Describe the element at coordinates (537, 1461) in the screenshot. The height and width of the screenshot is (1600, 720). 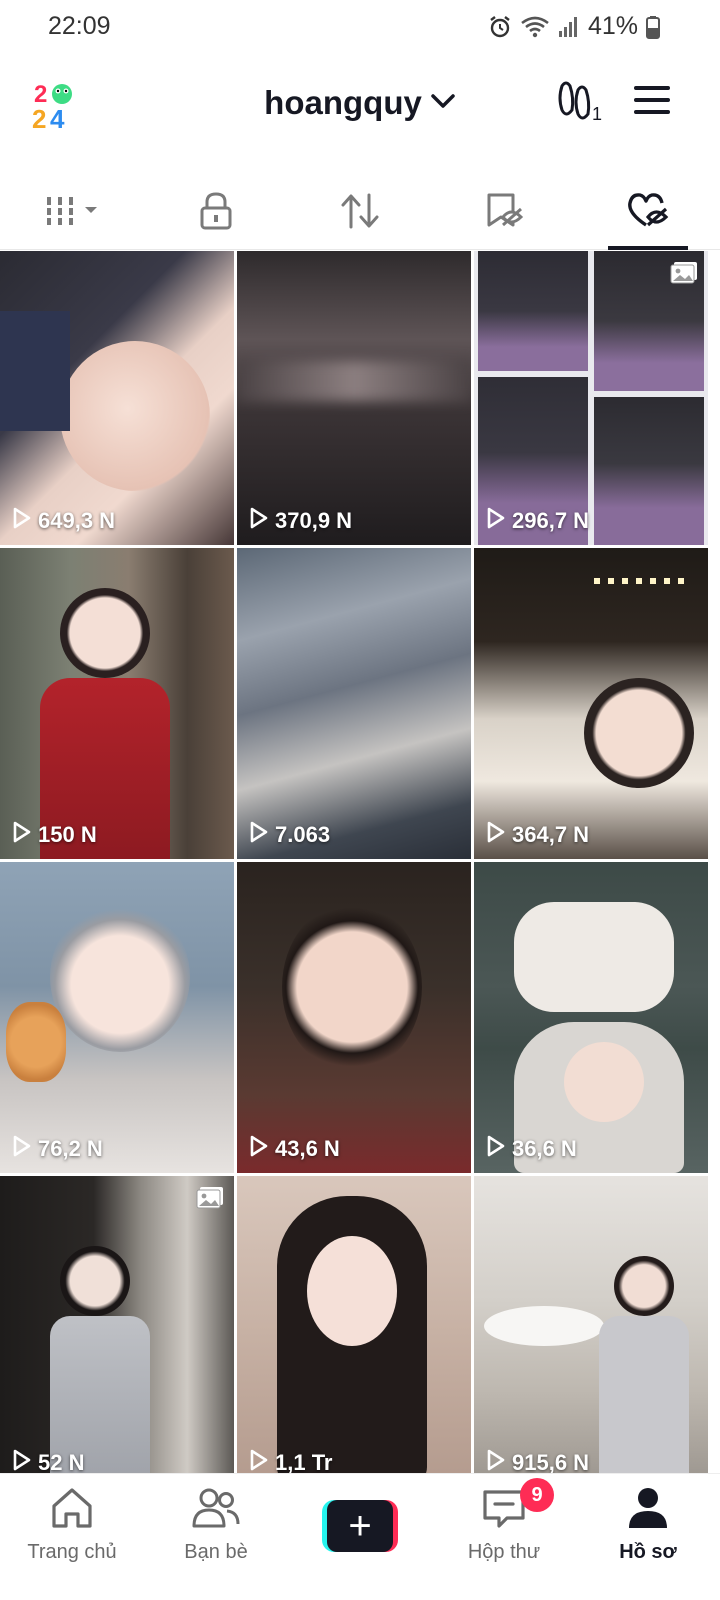
I see `view-count: 915,6 N` at that location.